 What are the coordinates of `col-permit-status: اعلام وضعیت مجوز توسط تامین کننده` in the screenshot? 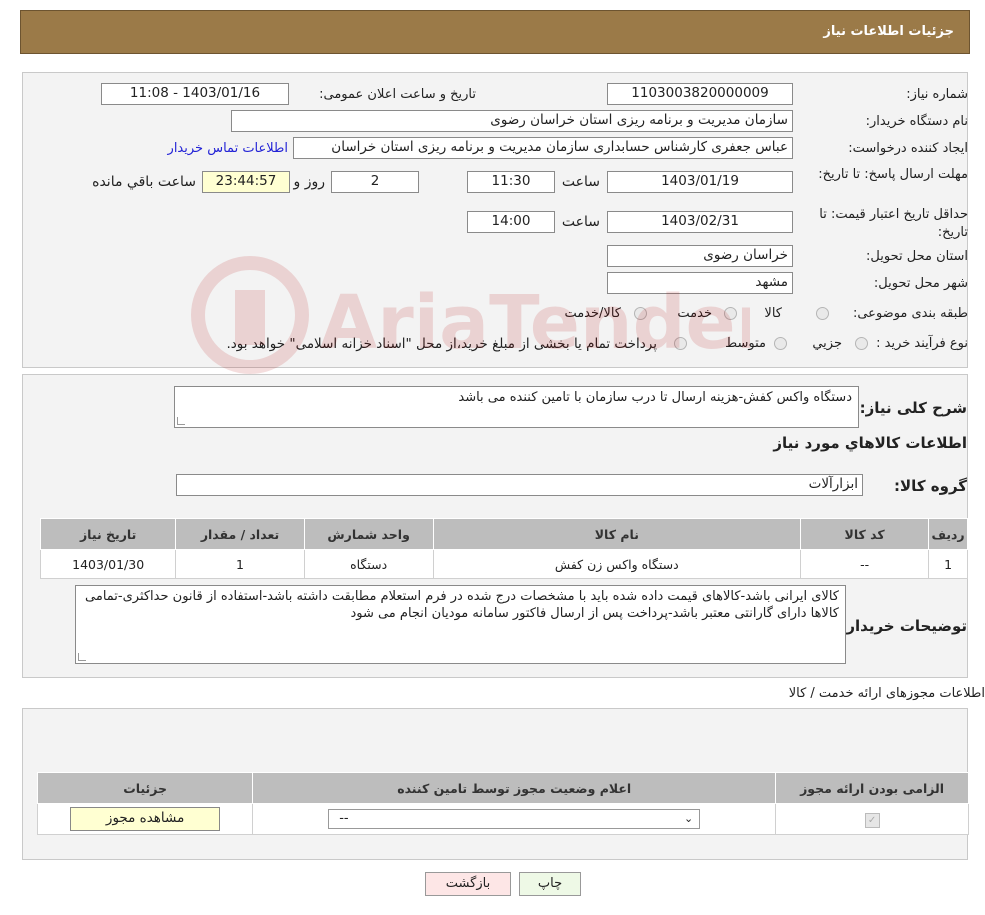 It's located at (514, 788).